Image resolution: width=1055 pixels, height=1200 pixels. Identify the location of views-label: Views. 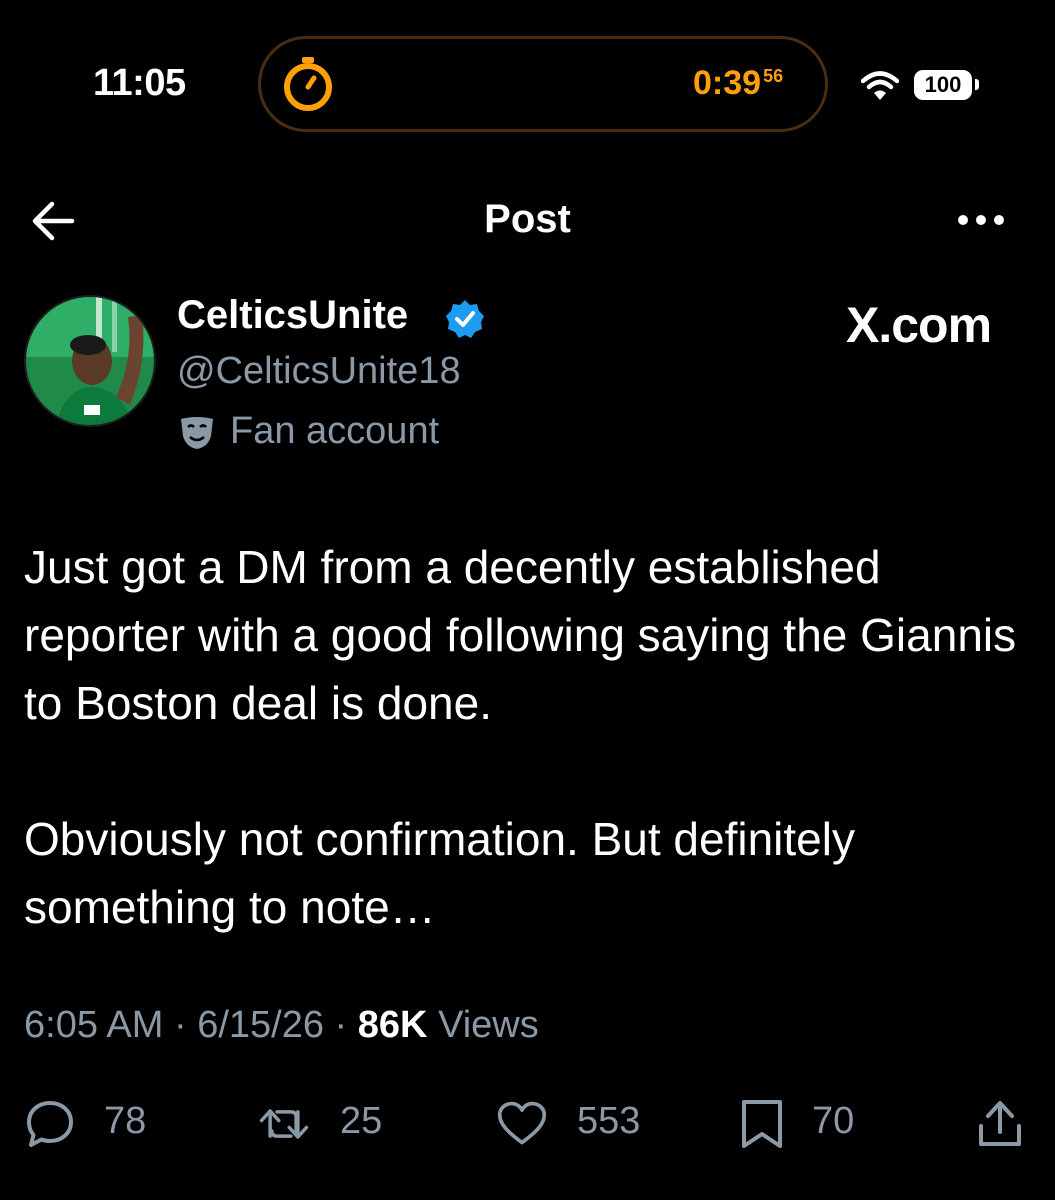
(488, 1025).